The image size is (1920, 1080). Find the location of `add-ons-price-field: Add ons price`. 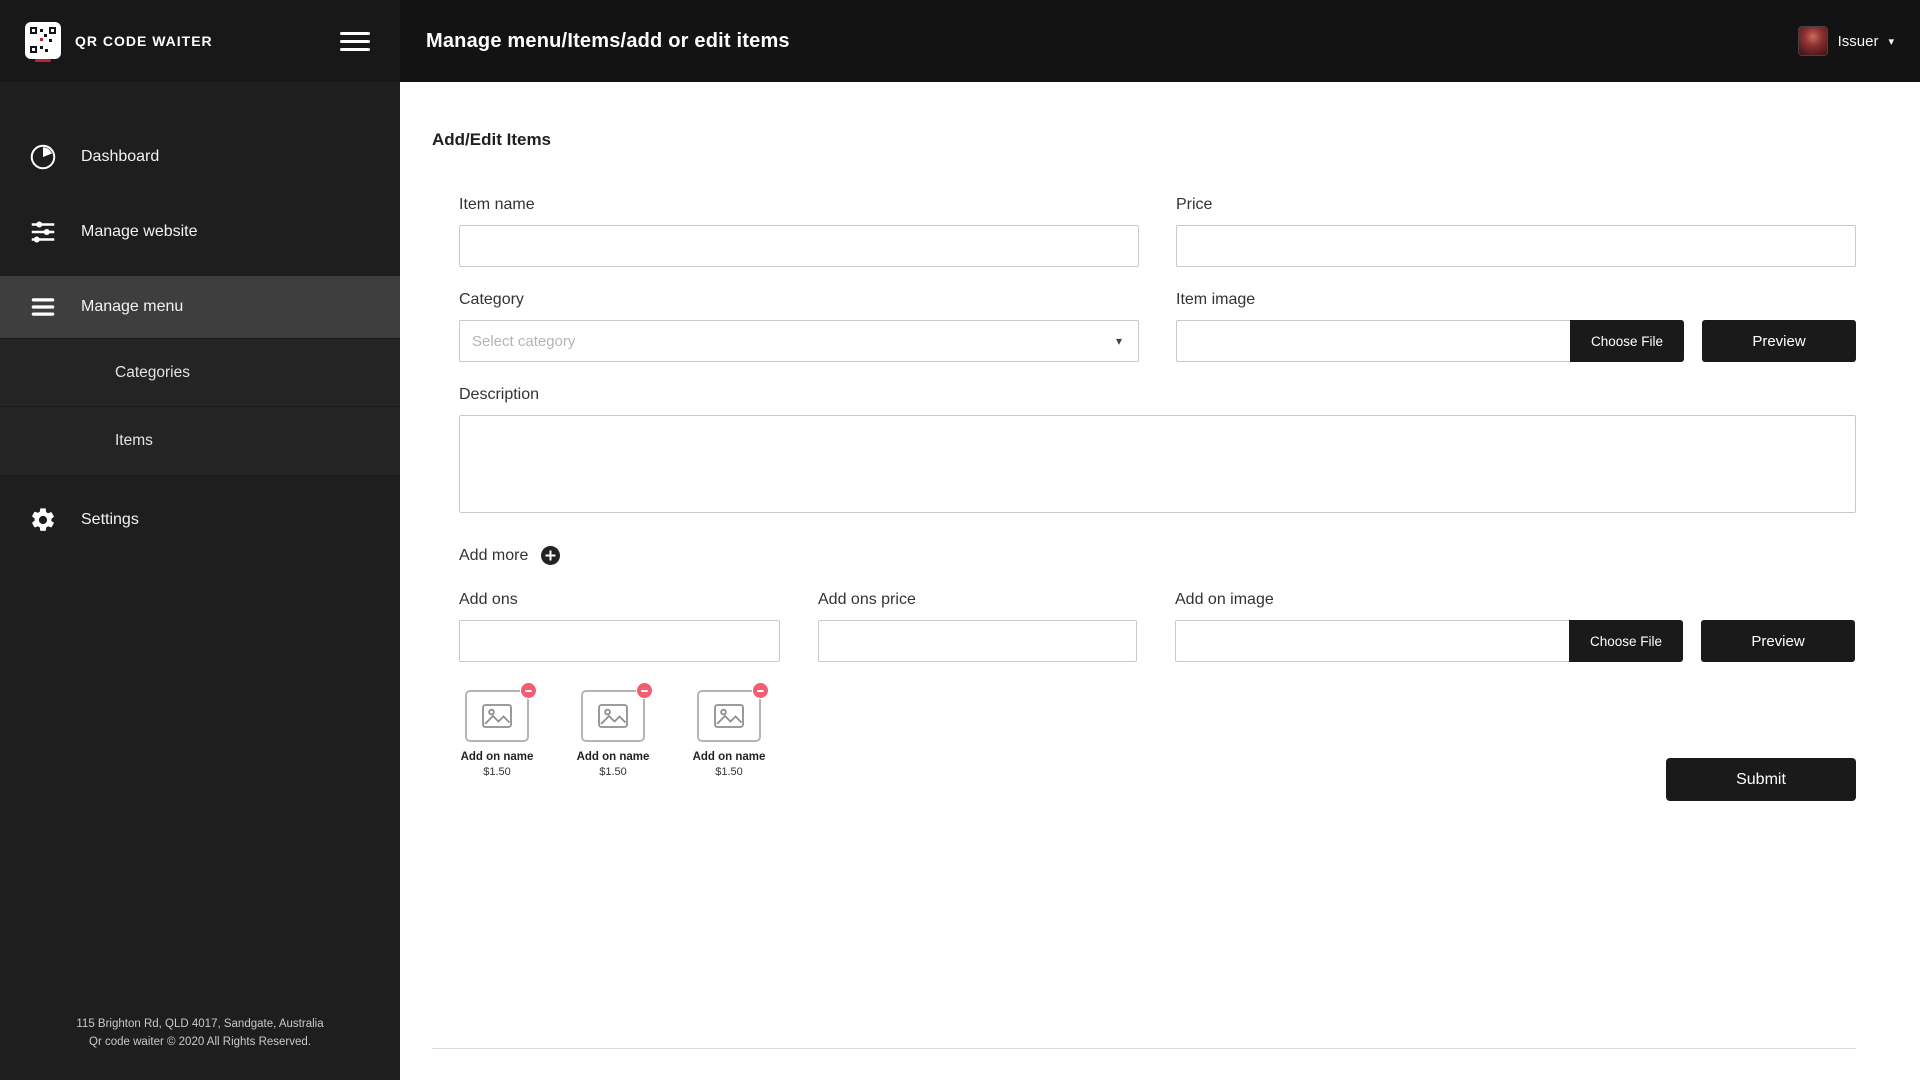

add-ons-price-field: Add ons price is located at coordinates (977, 626).